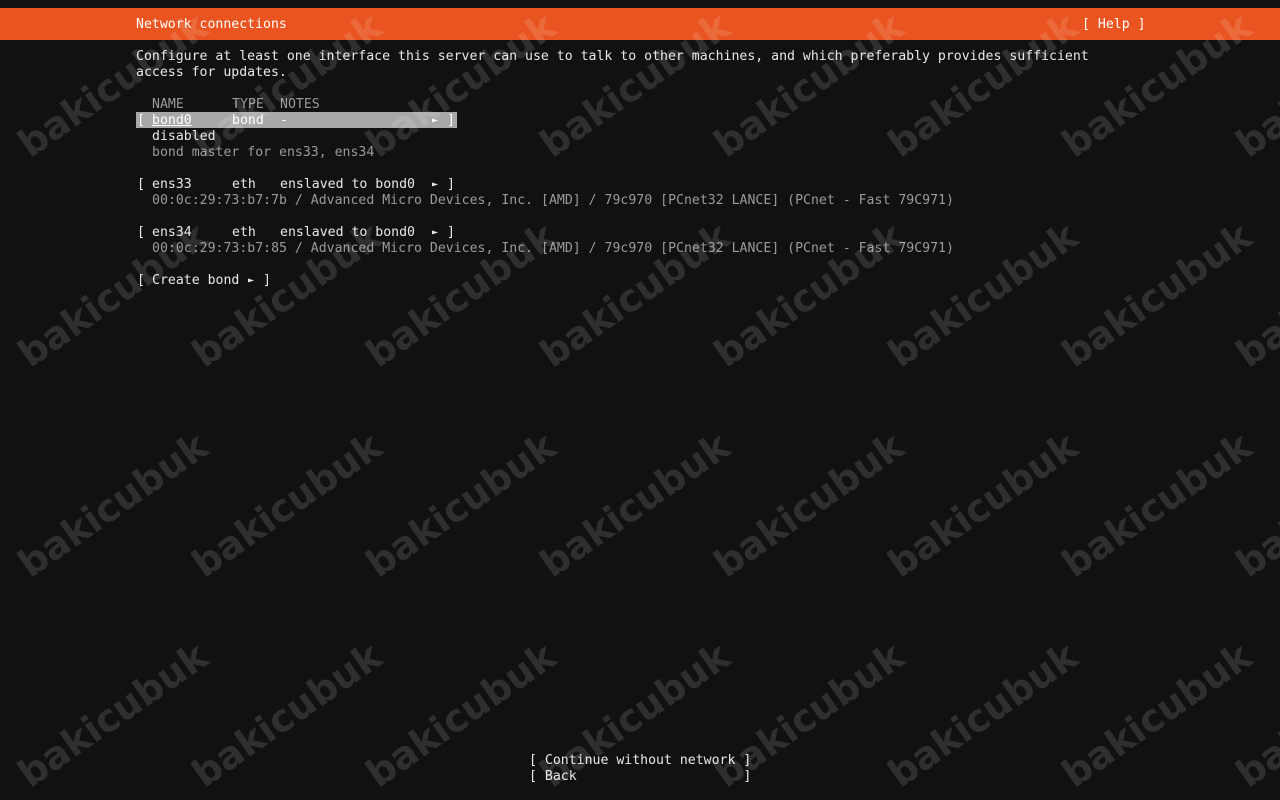  I want to click on intro-text-line-2: access for updates., so click(211, 72).